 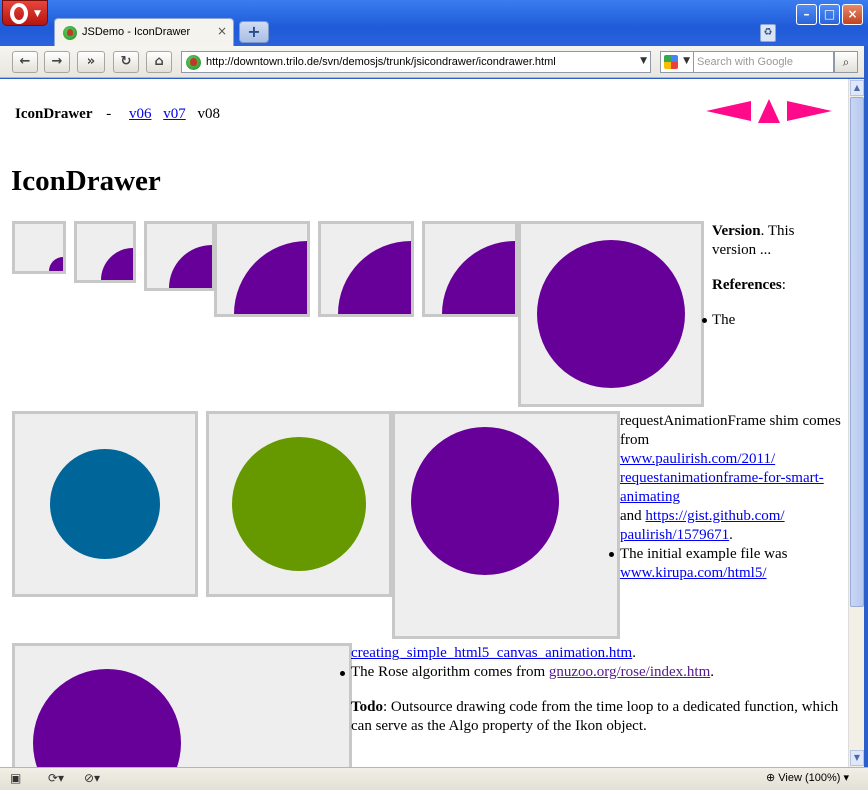 What do you see at coordinates (25, 62) in the screenshot?
I see `back-button: ←` at bounding box center [25, 62].